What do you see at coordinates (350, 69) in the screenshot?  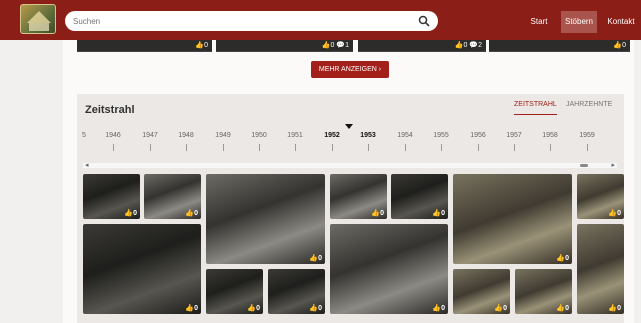 I see `show-more-button: MEHR ANZEIGEN ›` at bounding box center [350, 69].